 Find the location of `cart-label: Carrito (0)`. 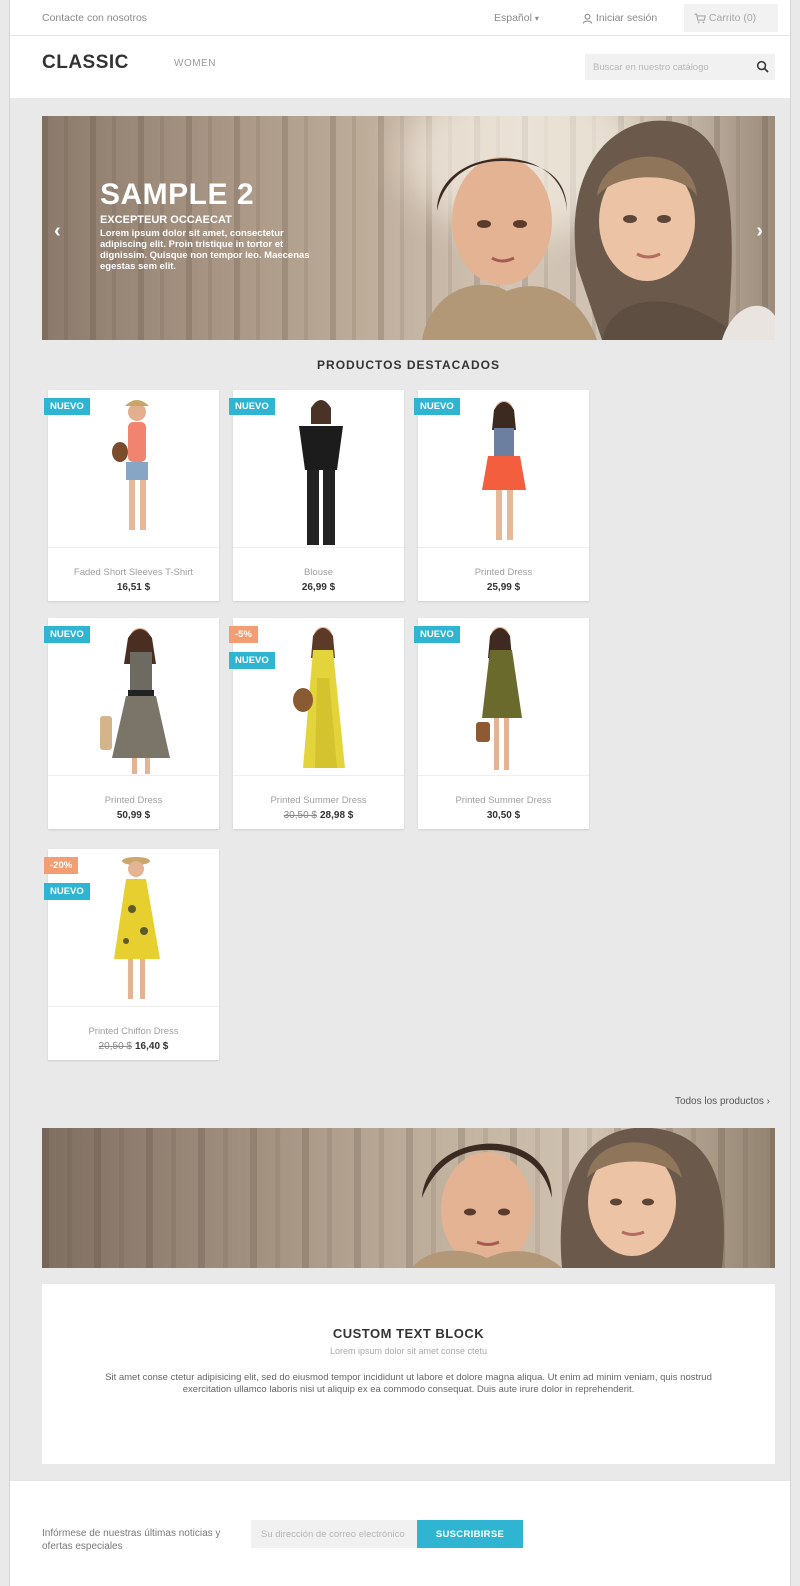

cart-label: Carrito (0) is located at coordinates (732, 18).